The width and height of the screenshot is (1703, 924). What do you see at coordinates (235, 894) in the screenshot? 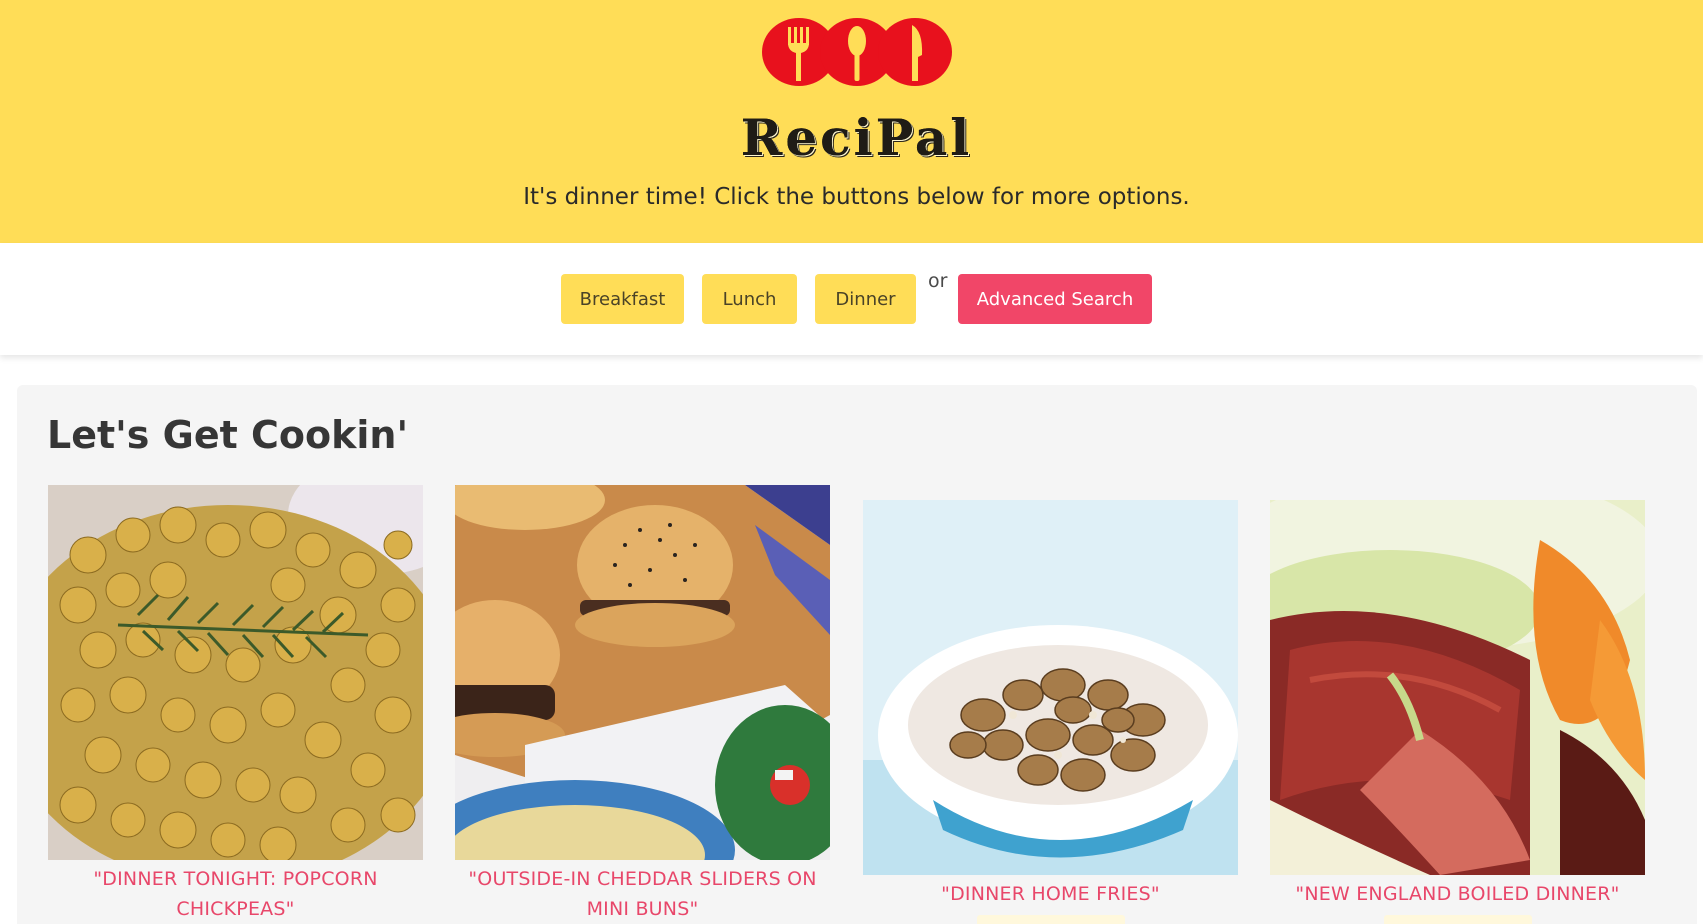
I see `recipe-title-link: "DINNER TONIGHT: POPCORN CHICKPEAS"` at bounding box center [235, 894].